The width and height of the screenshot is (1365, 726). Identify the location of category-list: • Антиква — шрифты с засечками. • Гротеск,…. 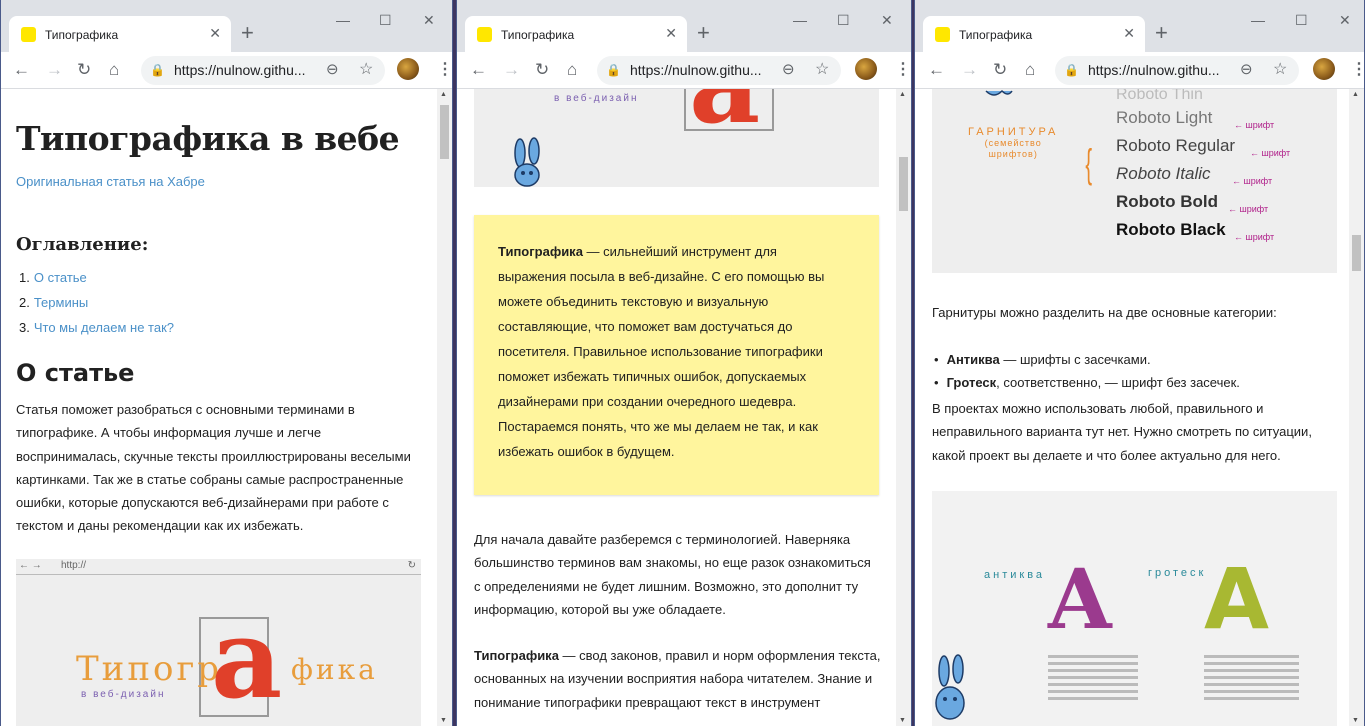
(1137, 371).